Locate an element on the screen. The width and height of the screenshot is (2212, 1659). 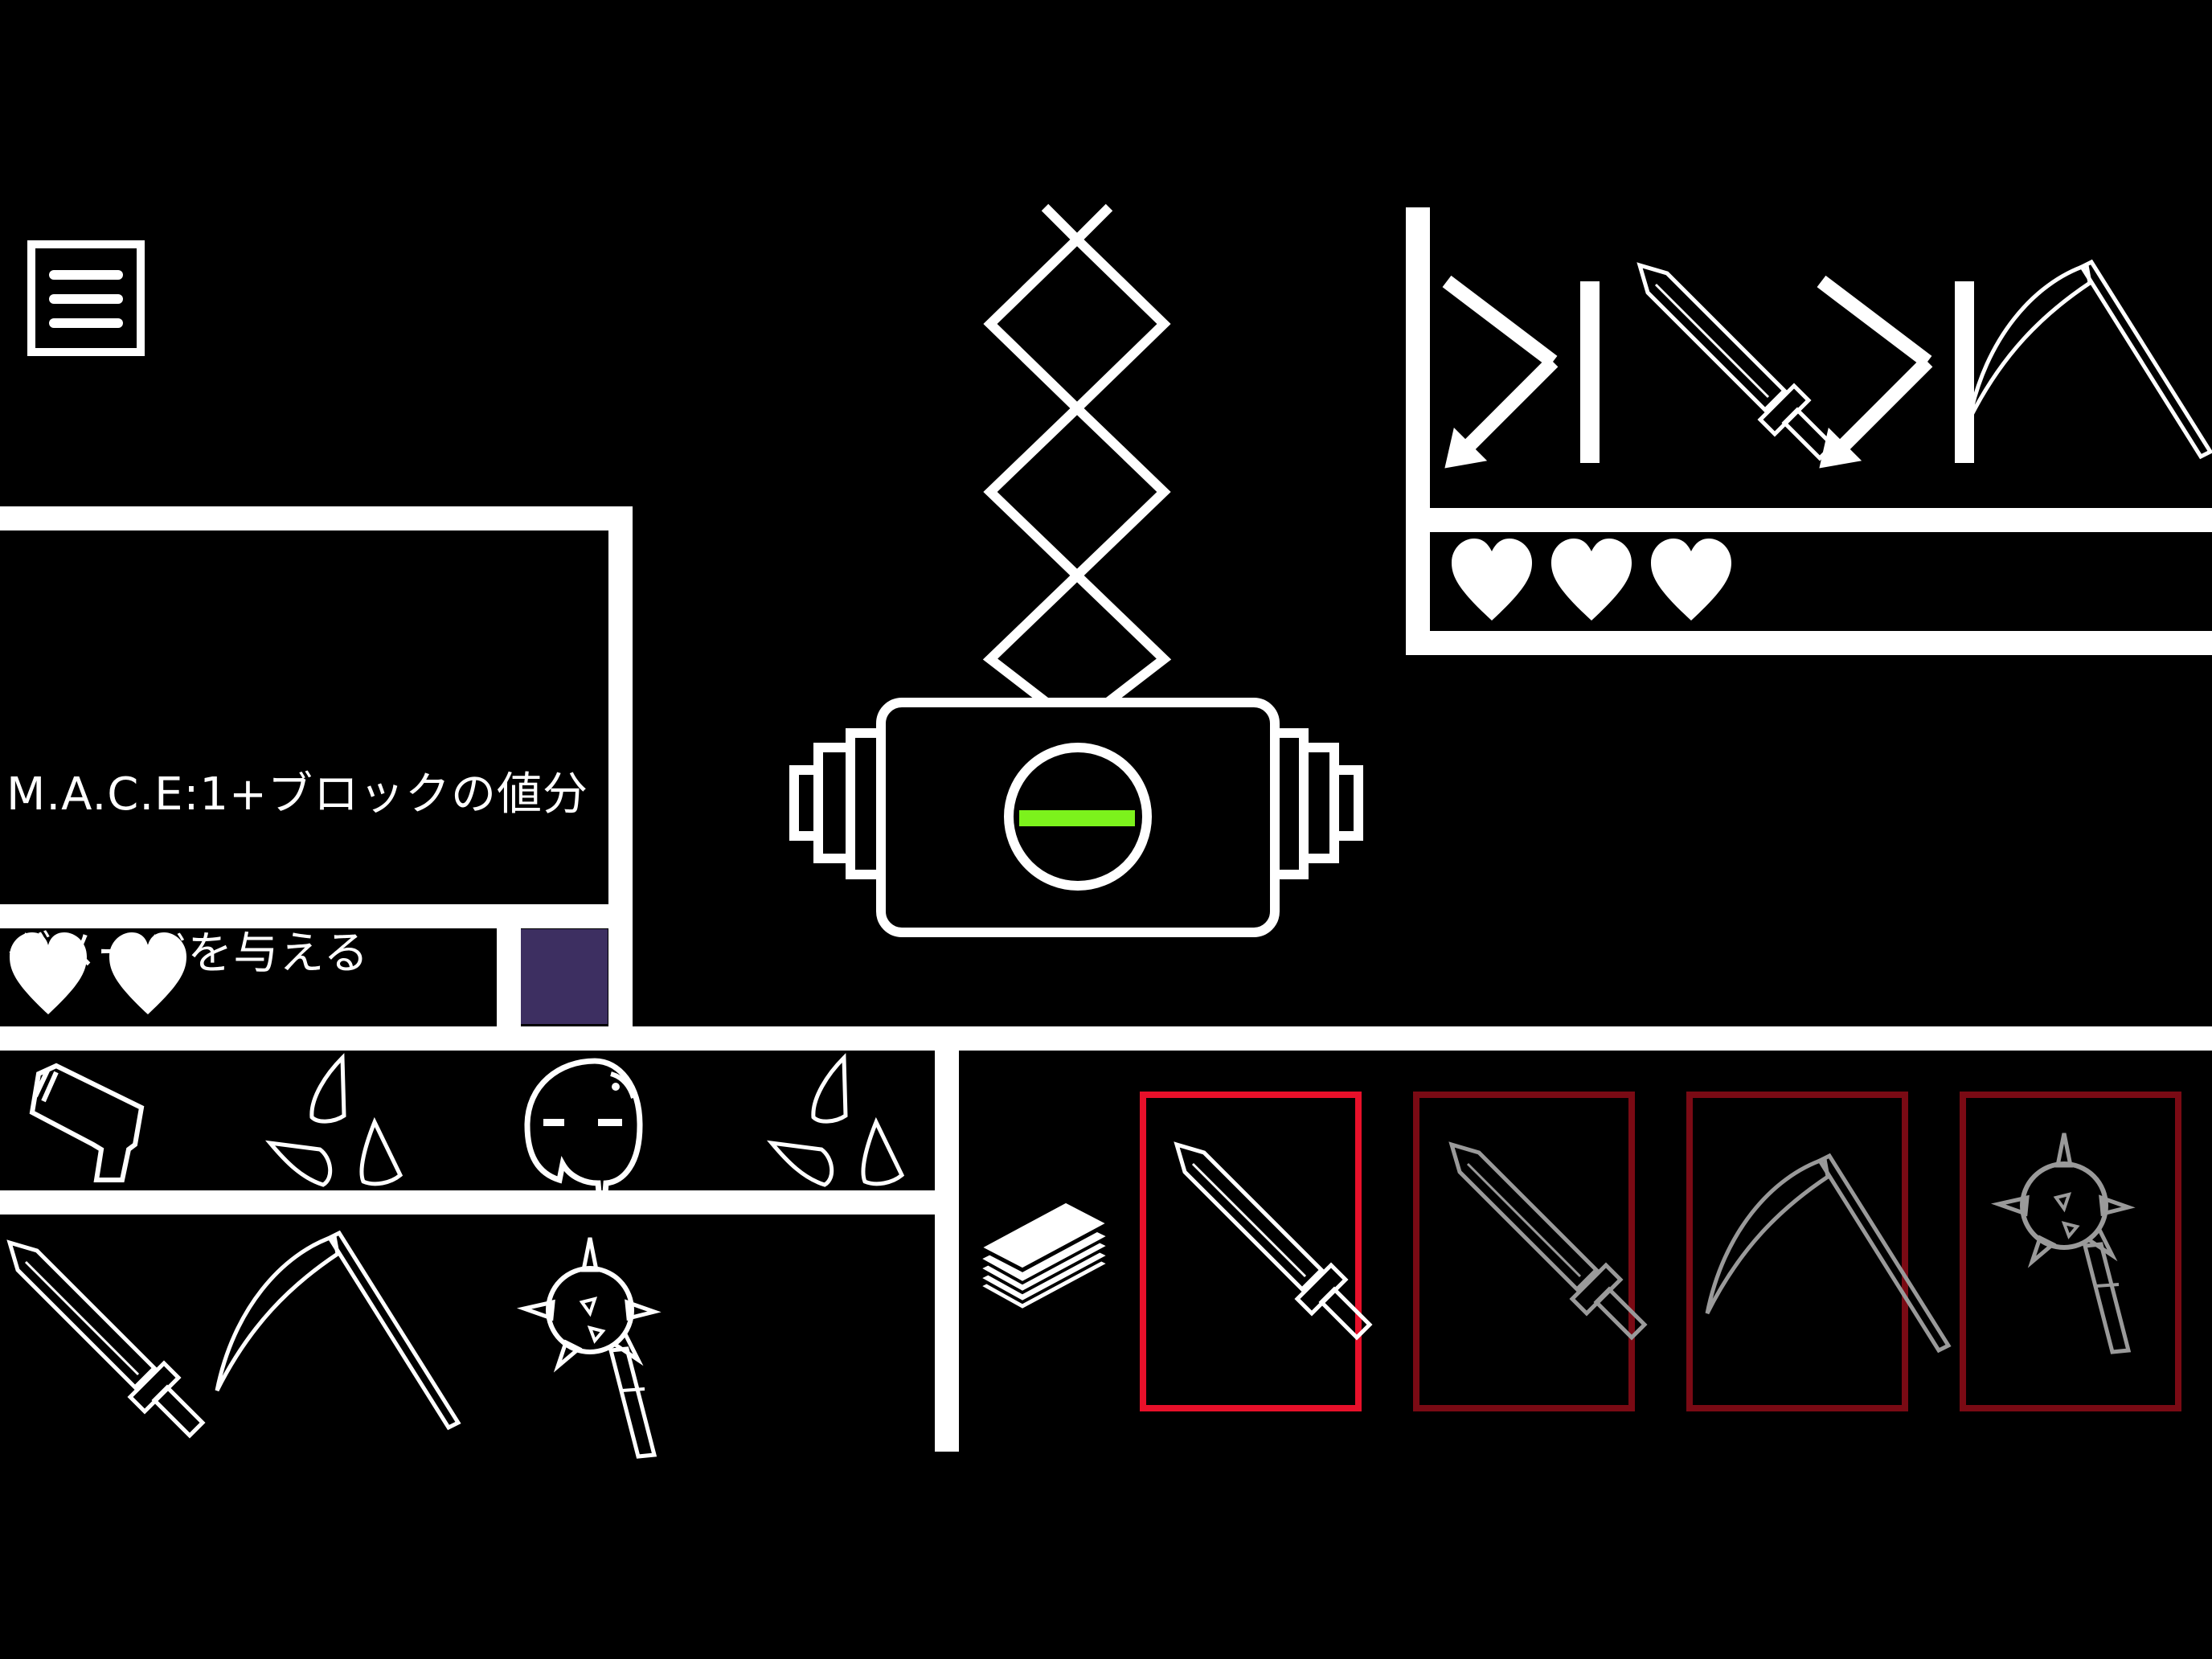
card-description: M.A.C.E:1+ブロックの値分 ダメージを与える is located at coordinates (303, 848).